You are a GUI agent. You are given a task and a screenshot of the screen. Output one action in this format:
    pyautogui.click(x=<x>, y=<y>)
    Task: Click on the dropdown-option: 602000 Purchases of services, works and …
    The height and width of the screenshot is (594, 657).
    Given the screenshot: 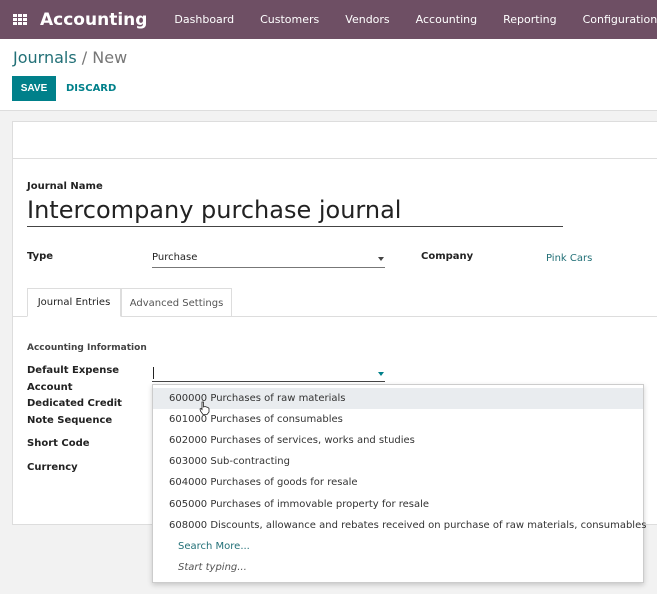 What is the action you would take?
    pyautogui.click(x=398, y=440)
    